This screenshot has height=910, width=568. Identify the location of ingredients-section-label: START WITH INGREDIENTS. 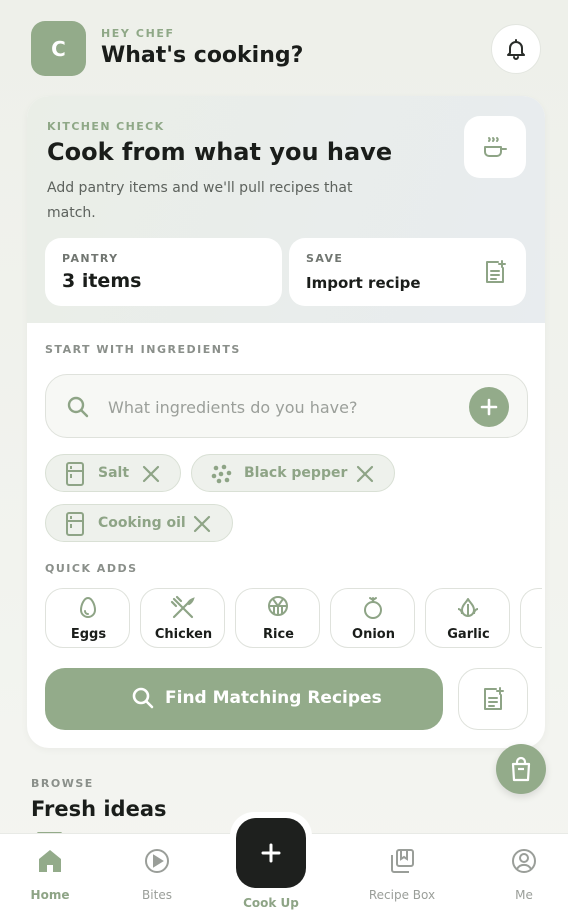
(143, 349).